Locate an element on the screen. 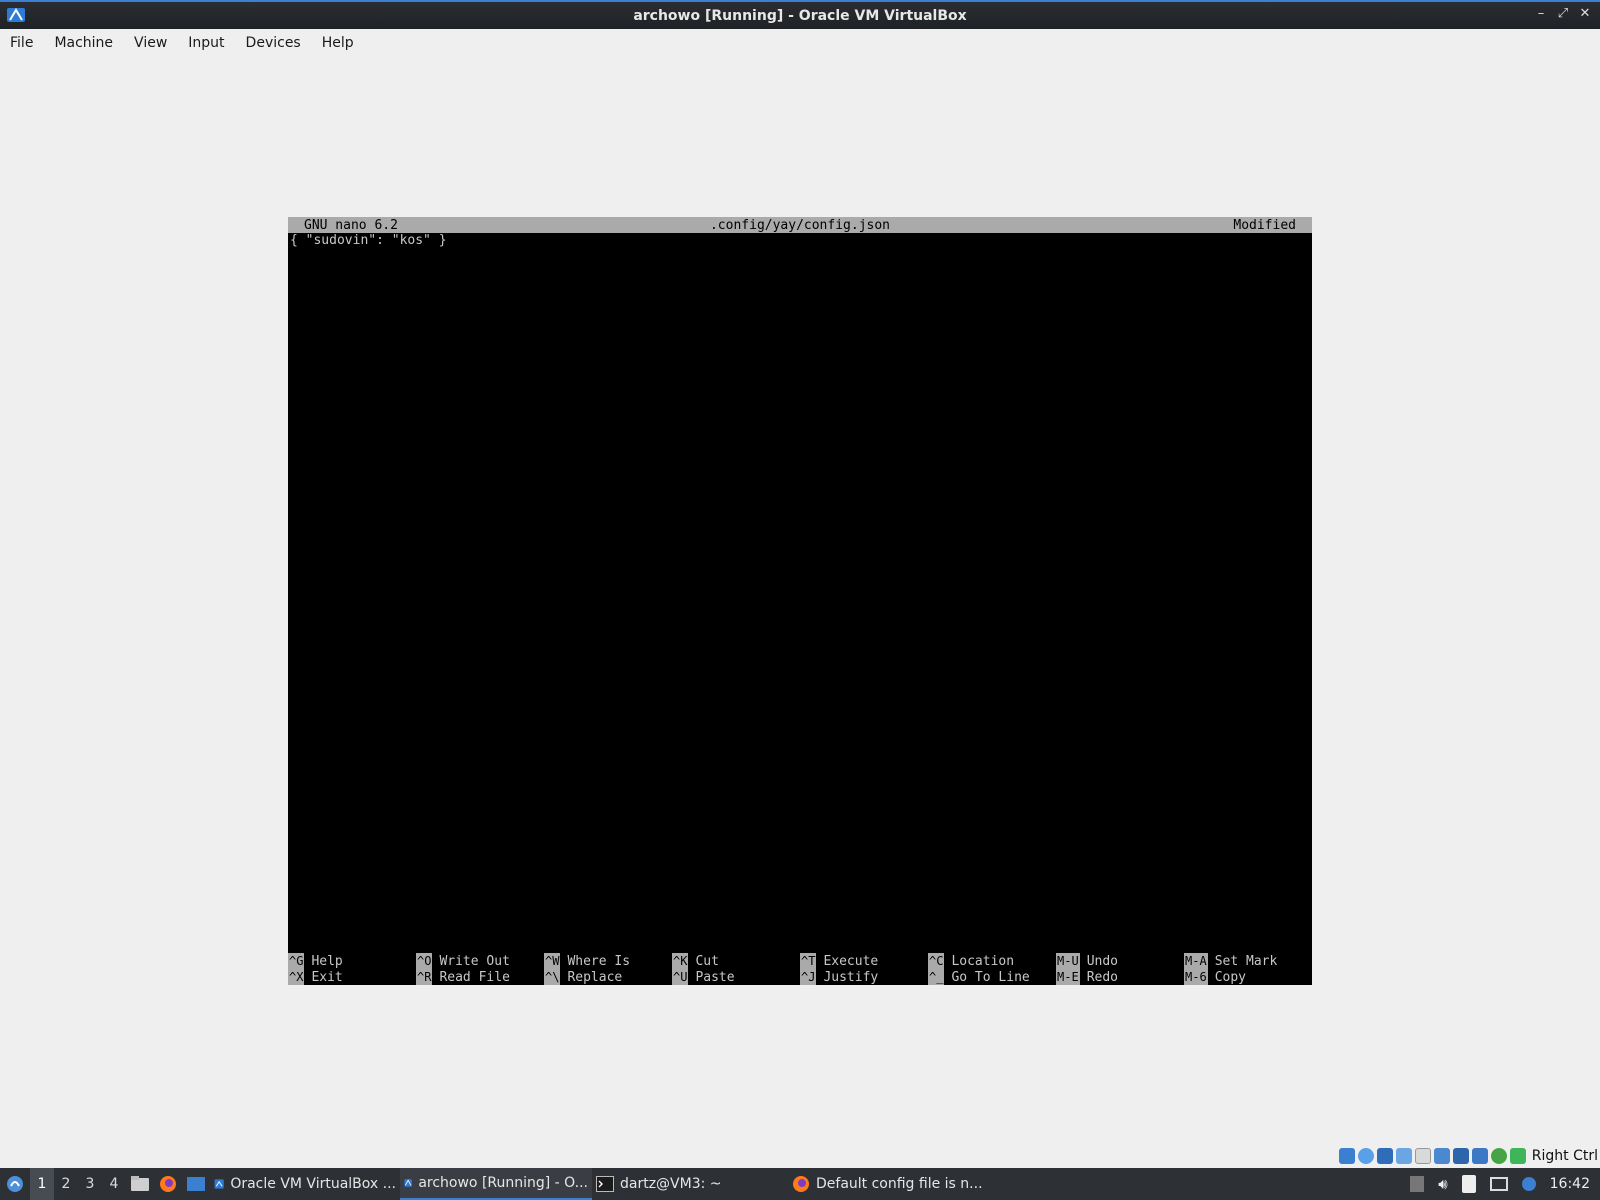  nano-status: Modified is located at coordinates (1264, 225).